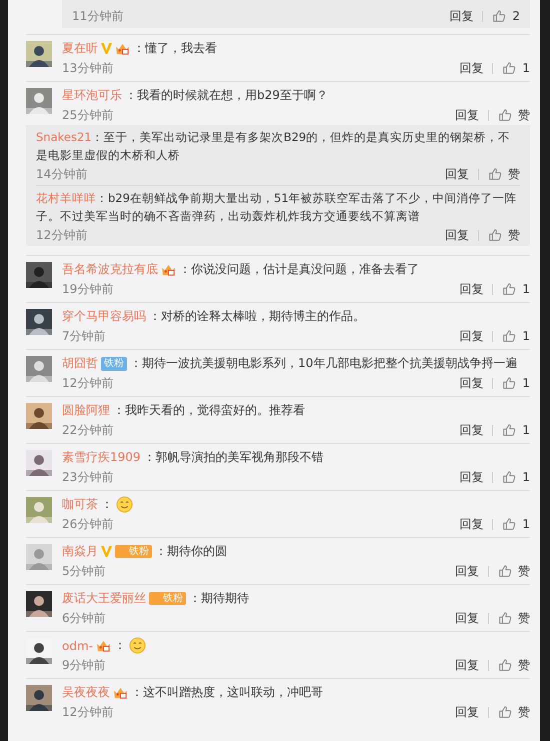 Image resolution: width=550 pixels, height=741 pixels. What do you see at coordinates (219, 598) in the screenshot?
I see `comment-text: ：期待期待` at bounding box center [219, 598].